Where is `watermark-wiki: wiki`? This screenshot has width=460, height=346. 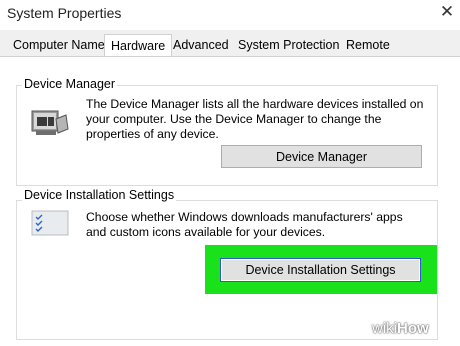 watermark-wiki: wiki is located at coordinates (384, 328).